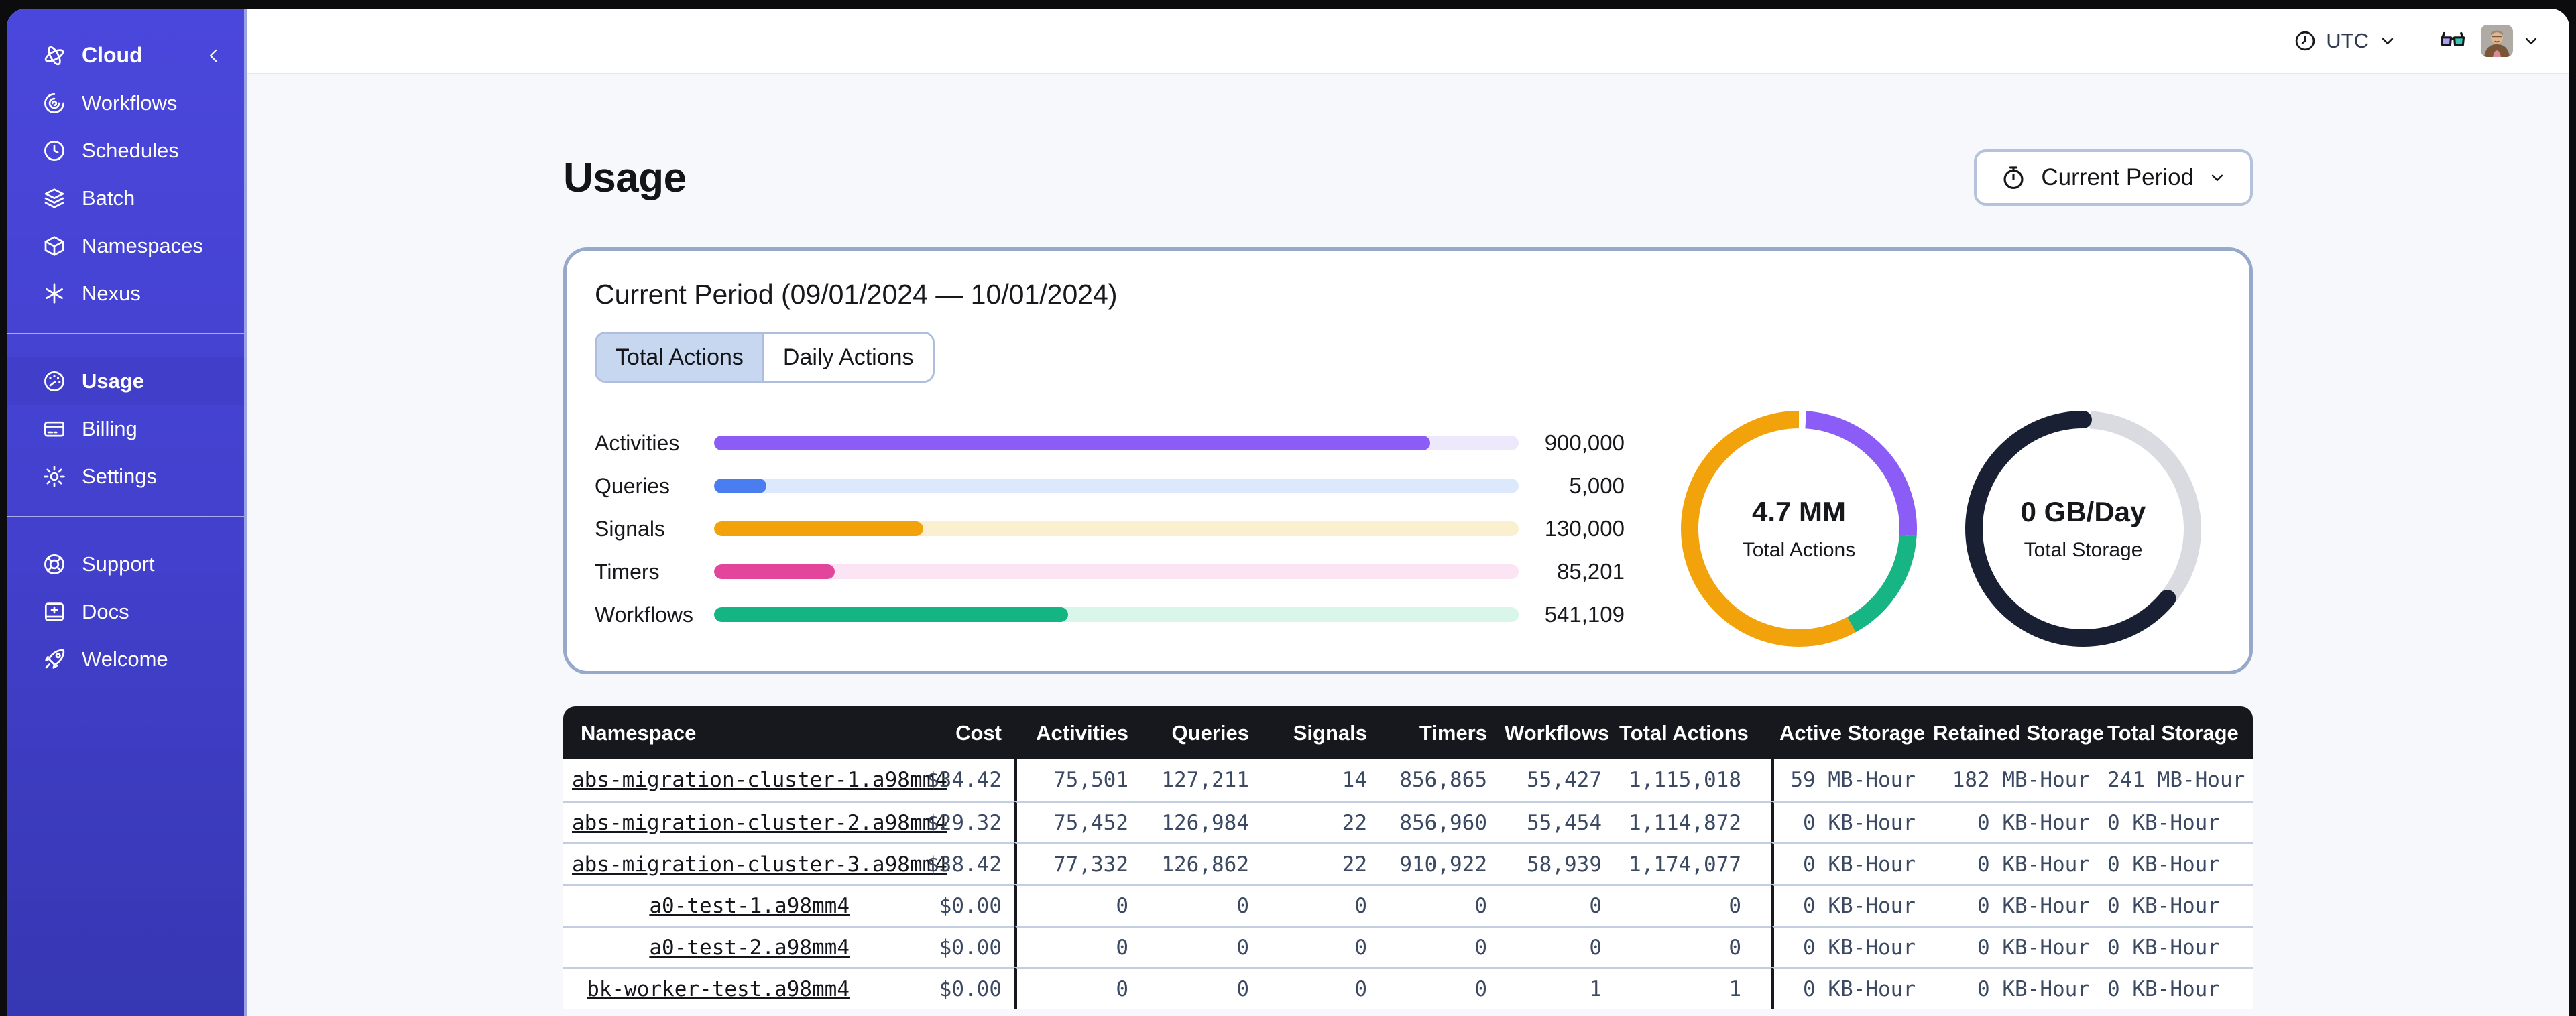 This screenshot has height=1016, width=2576. I want to click on table-cell: 856,960, so click(1436, 821).